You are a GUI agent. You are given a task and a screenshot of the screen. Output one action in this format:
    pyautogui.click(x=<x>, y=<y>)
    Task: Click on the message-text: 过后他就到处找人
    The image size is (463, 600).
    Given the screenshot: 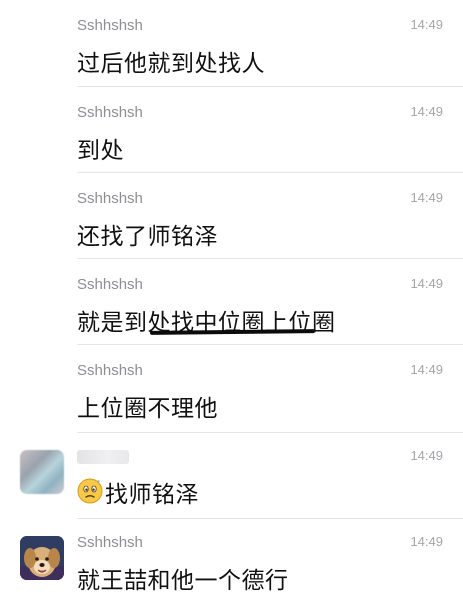 What is the action you would take?
    pyautogui.click(x=171, y=64)
    